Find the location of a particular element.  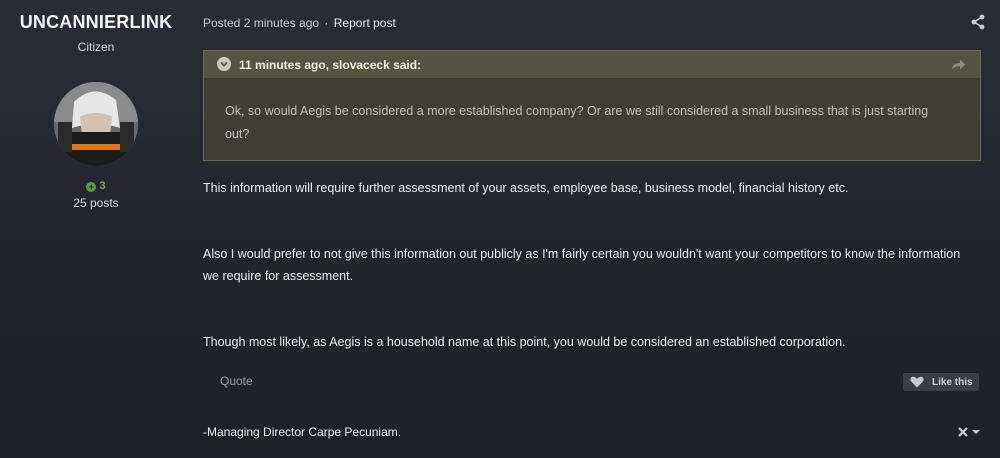

post-meta: Posted 2 minutes ago · Report post is located at coordinates (299, 23).